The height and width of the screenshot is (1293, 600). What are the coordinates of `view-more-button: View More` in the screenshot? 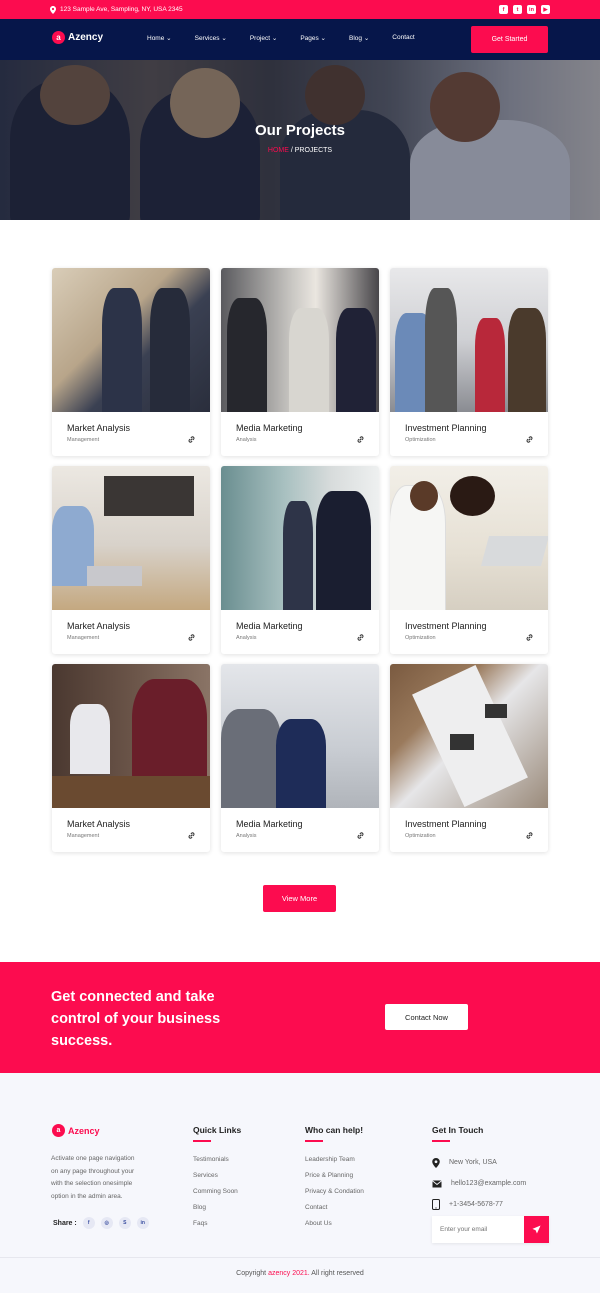 It's located at (299, 898).